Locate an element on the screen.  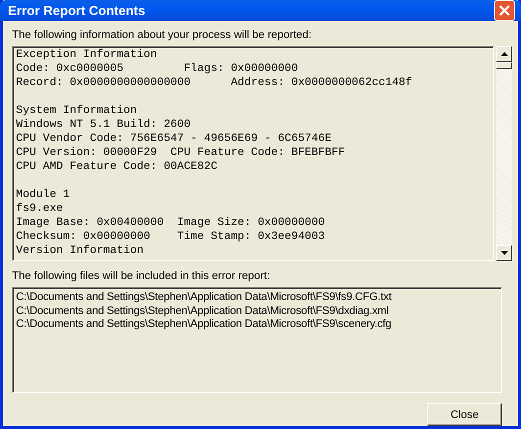
report-line: System Information is located at coordinates (76, 111).